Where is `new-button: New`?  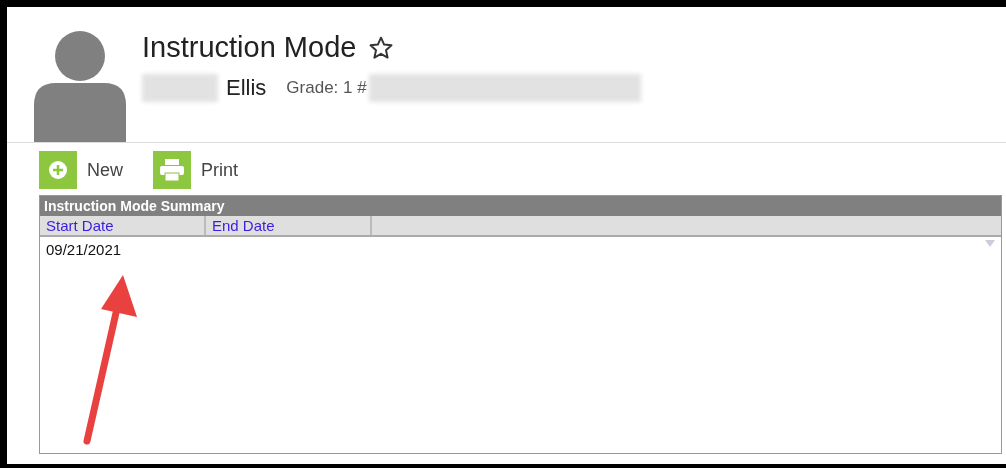 new-button: New is located at coordinates (81, 170).